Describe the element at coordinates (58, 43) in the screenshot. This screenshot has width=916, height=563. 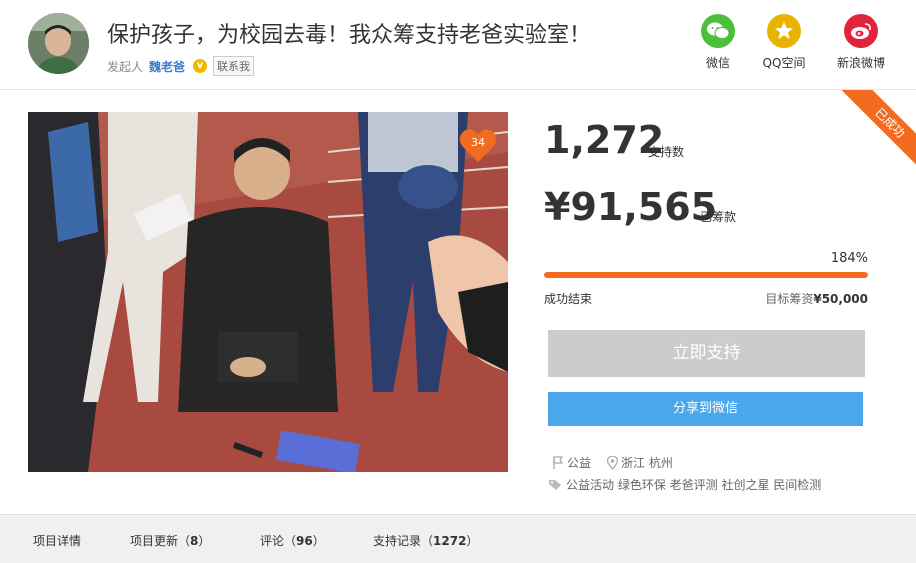
I see `sponsor-avatar` at that location.